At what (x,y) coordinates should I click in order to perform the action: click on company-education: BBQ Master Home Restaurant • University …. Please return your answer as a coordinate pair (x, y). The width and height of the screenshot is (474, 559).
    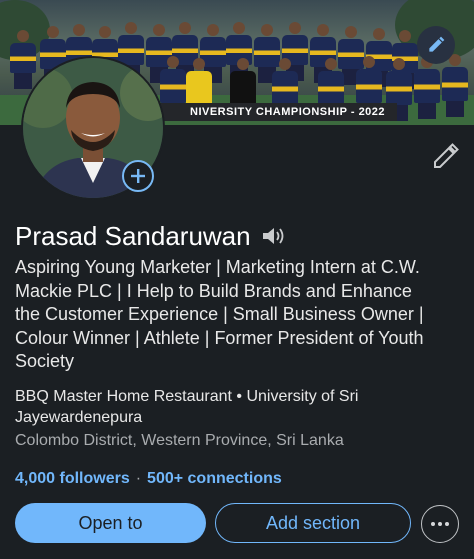
    Looking at the image, I should click on (235, 407).